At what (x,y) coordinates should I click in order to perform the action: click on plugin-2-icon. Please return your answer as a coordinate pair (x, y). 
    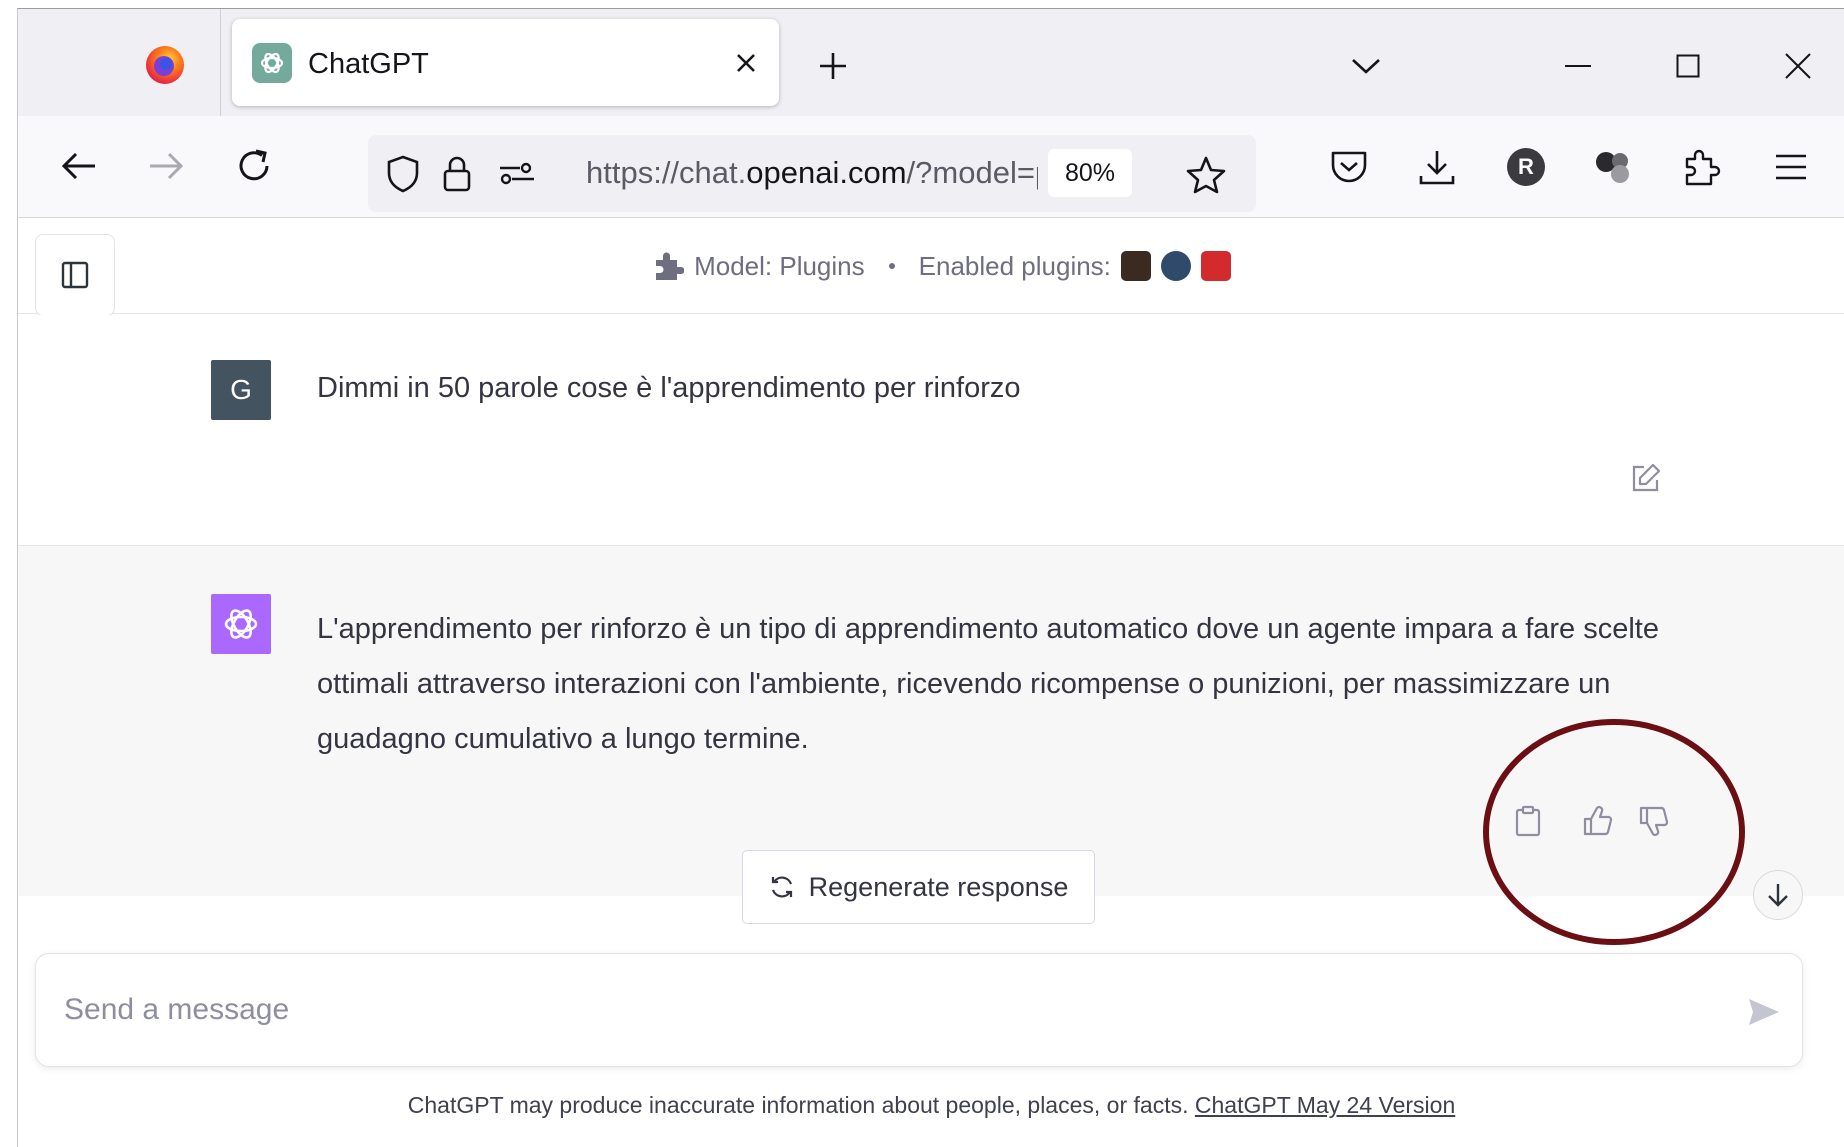
    Looking at the image, I should click on (1175, 266).